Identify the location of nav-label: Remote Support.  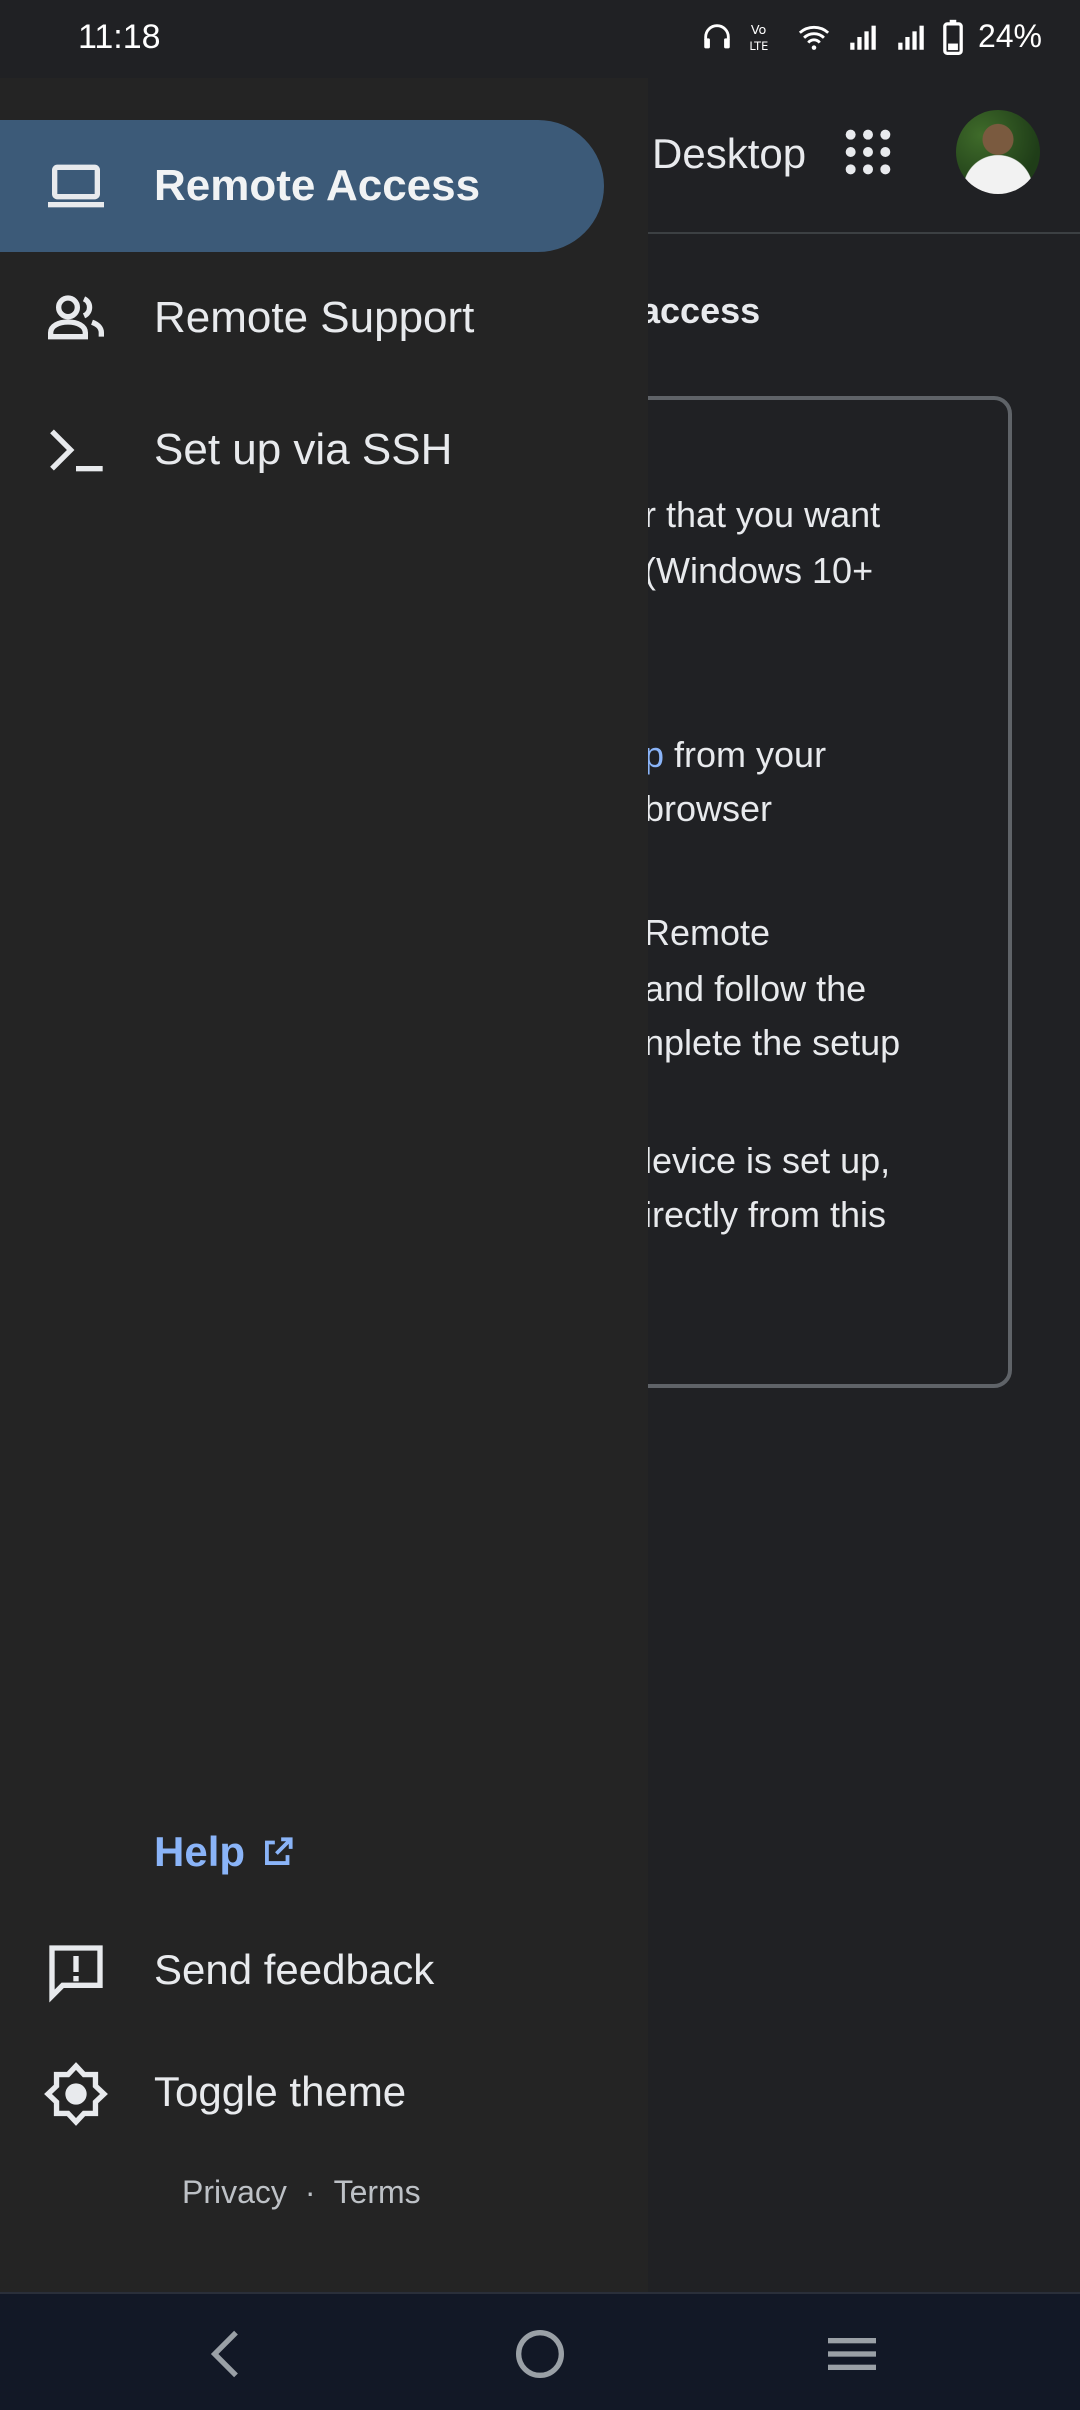
(314, 317).